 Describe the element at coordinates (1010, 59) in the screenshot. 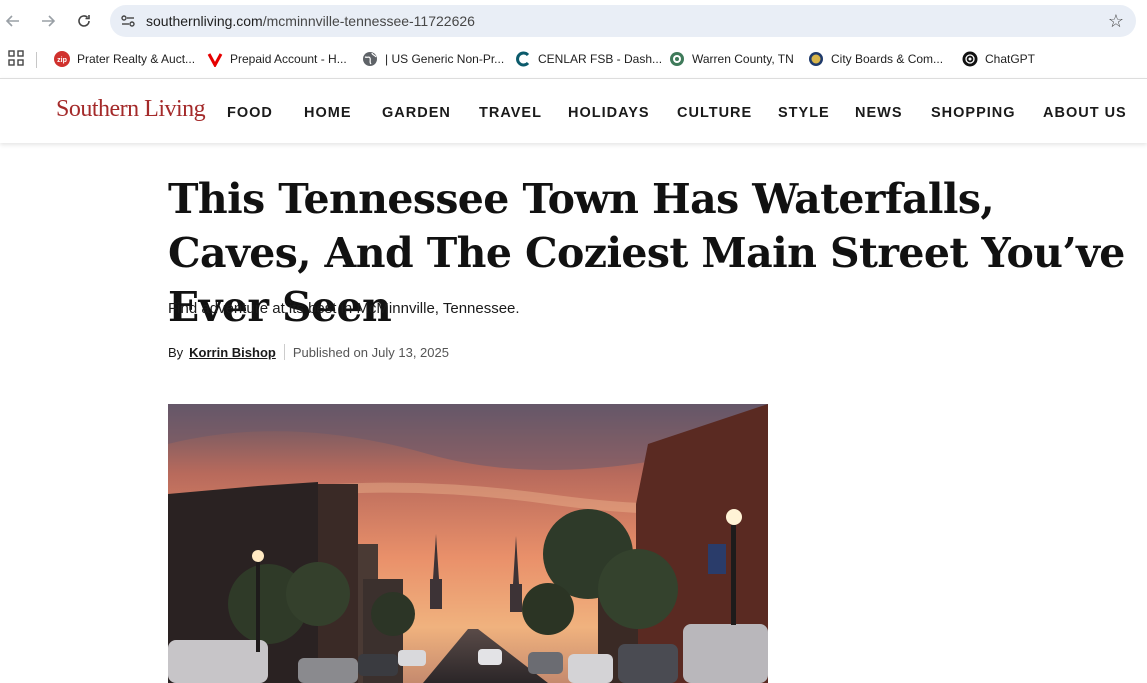

I see `bookmark-label: ChatGPT` at that location.